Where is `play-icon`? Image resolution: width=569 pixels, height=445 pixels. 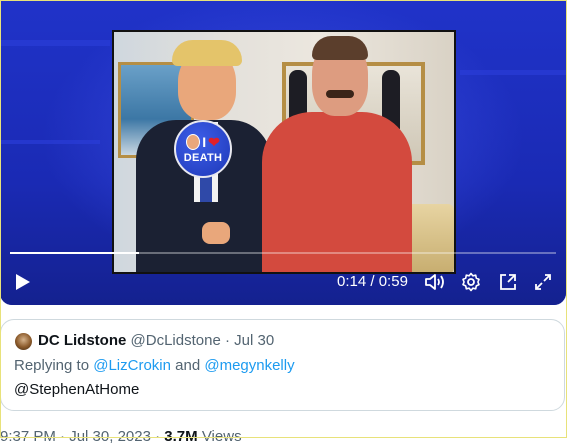 play-icon is located at coordinates (23, 282).